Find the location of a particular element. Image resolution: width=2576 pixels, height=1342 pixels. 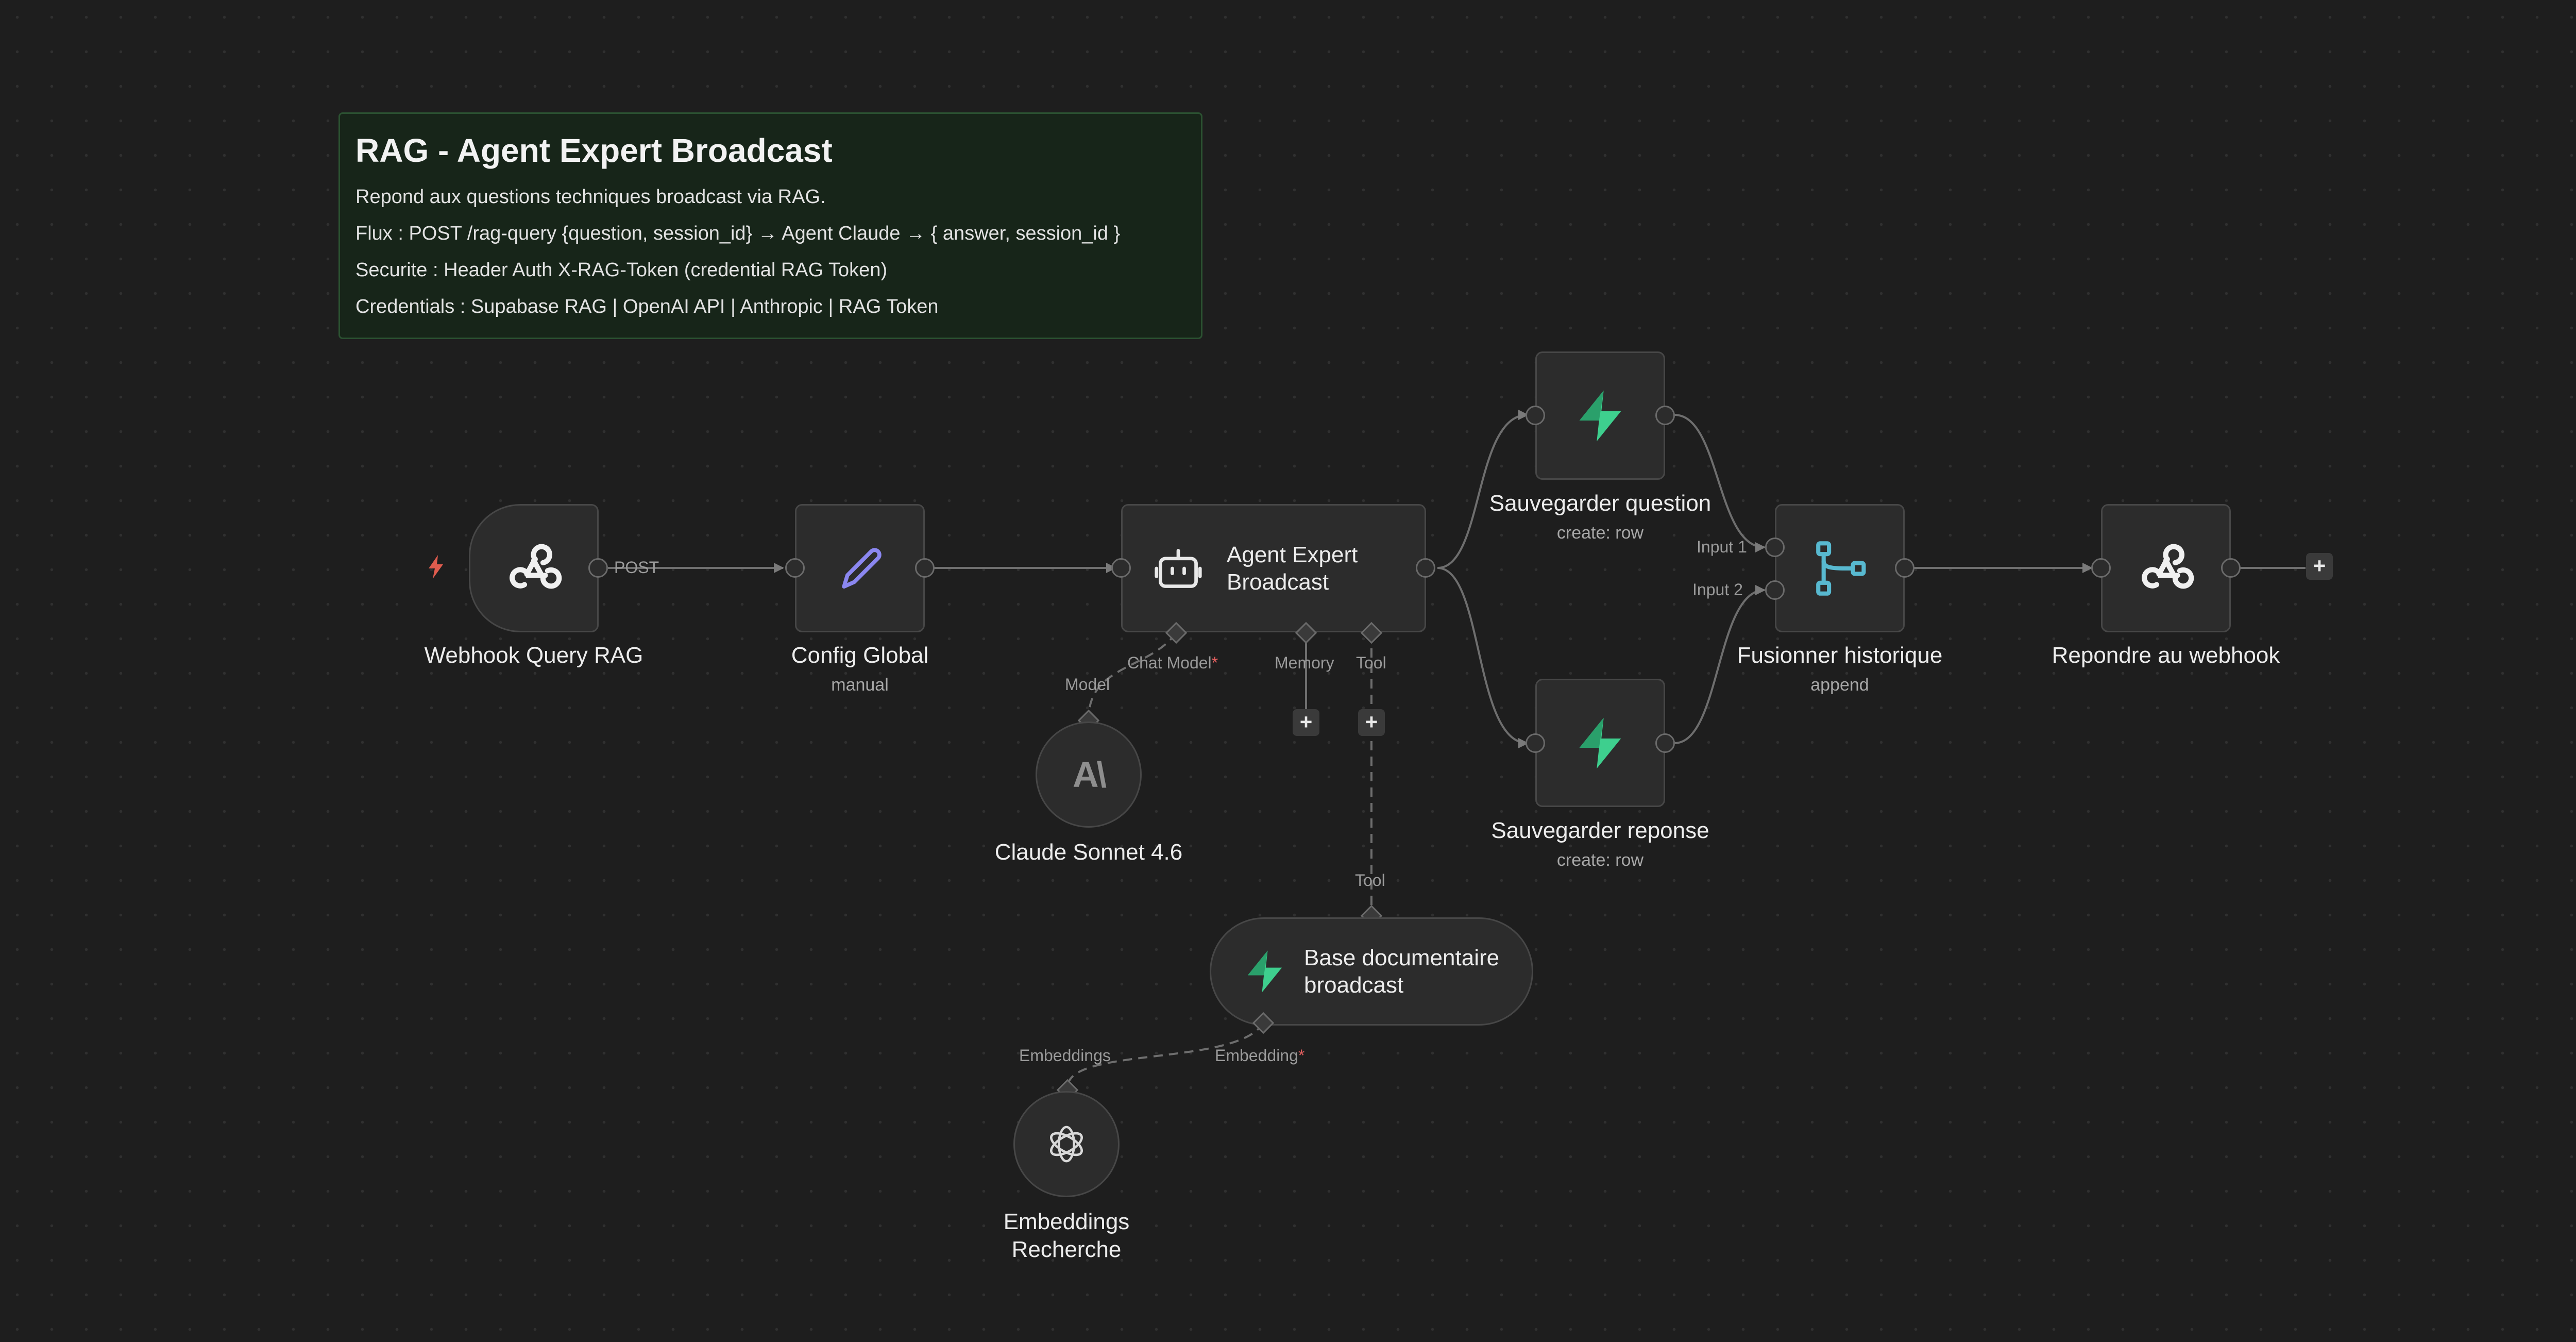

sticky-title: RAG - Agent Expert Broadcast is located at coordinates (594, 150).